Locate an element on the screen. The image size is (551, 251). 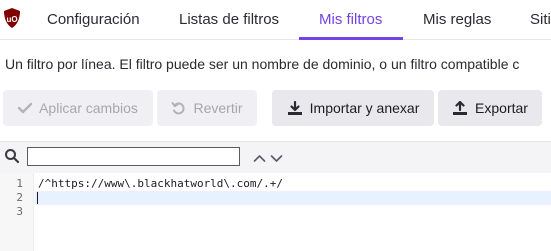
tab-filter-lists: Listas de filtros is located at coordinates (229, 20).